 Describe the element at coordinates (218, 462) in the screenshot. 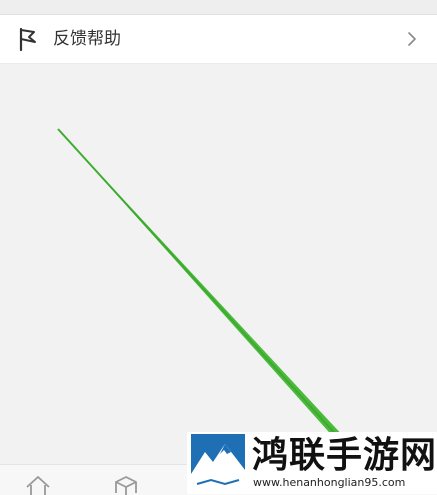

I see `mountain-logo-icon` at that location.